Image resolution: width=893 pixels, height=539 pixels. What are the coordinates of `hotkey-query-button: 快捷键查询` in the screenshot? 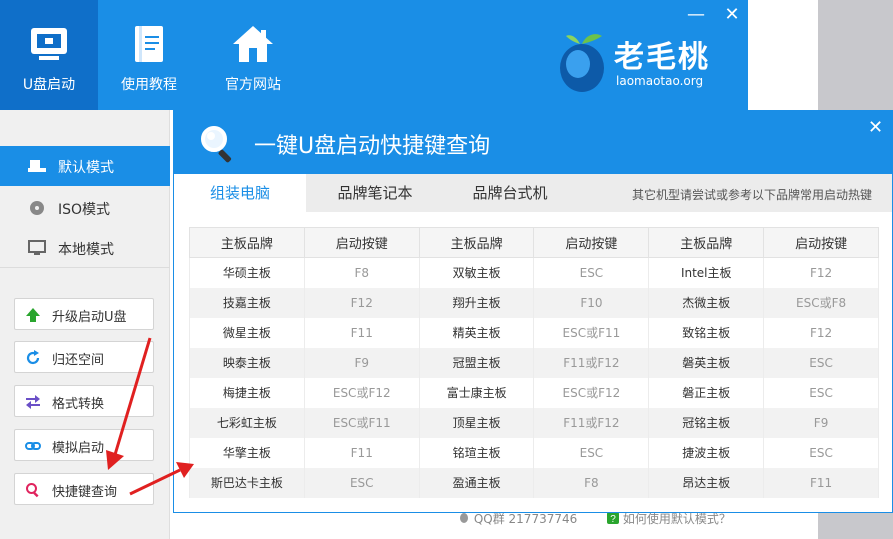 It's located at (84, 489).